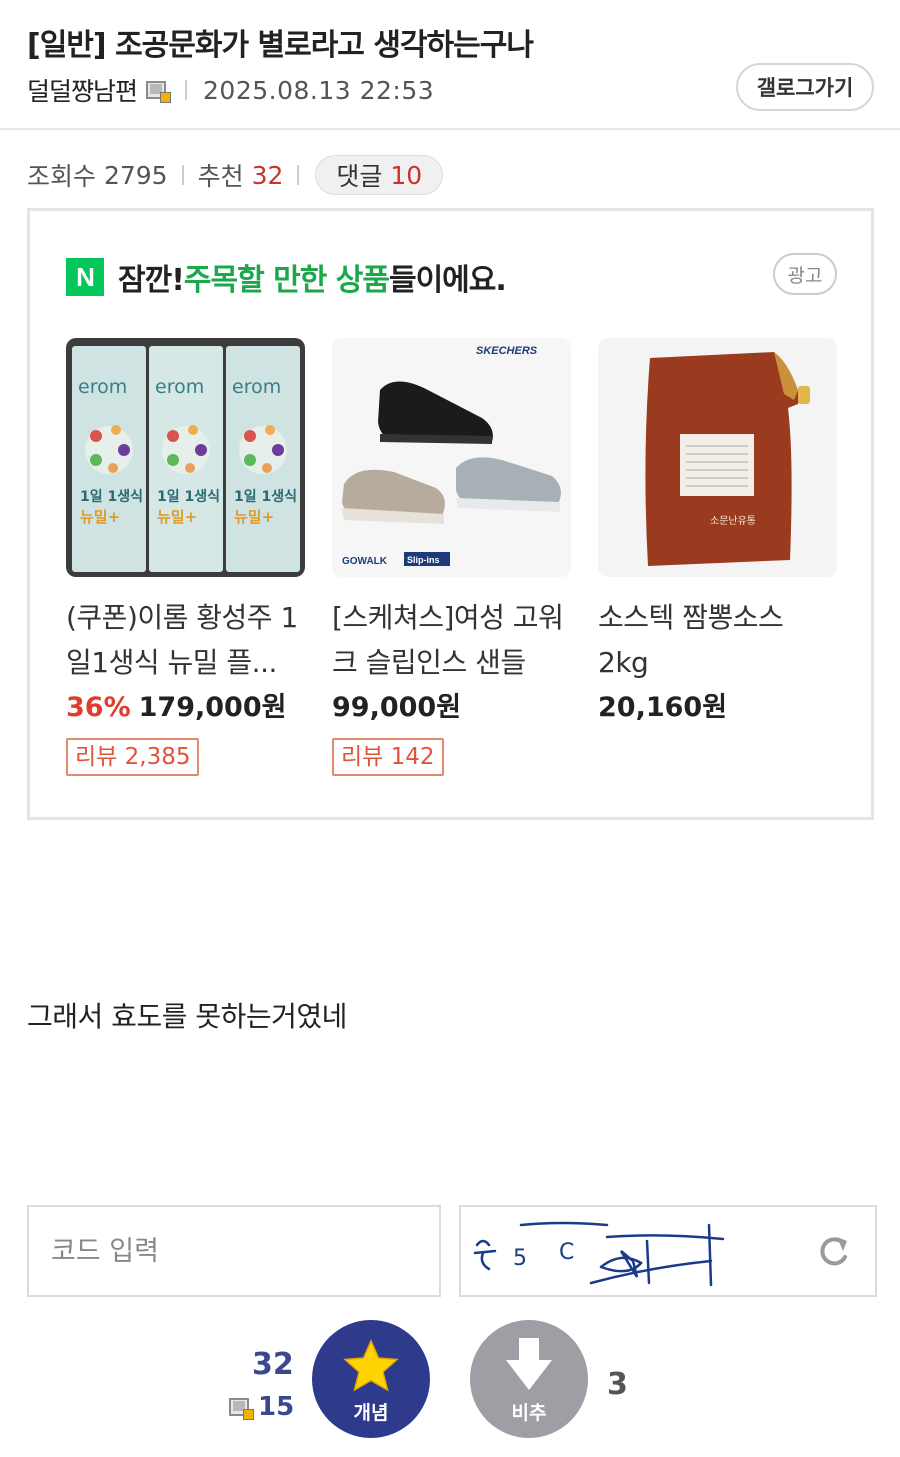  Describe the element at coordinates (359, 176) in the screenshot. I see `comments-label: 댓글` at that location.